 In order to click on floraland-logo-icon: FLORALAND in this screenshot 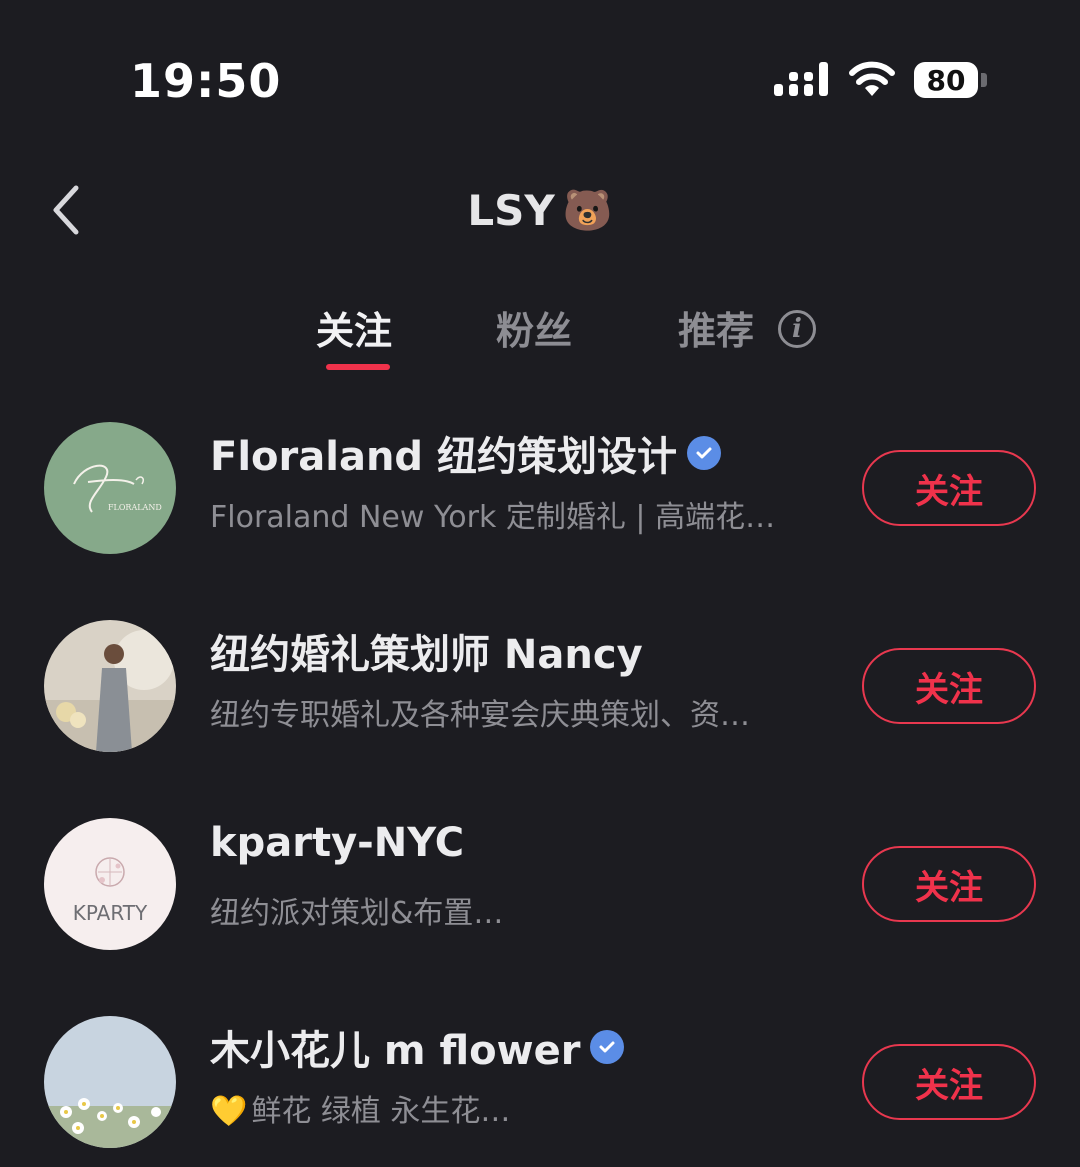, I will do `click(110, 488)`.